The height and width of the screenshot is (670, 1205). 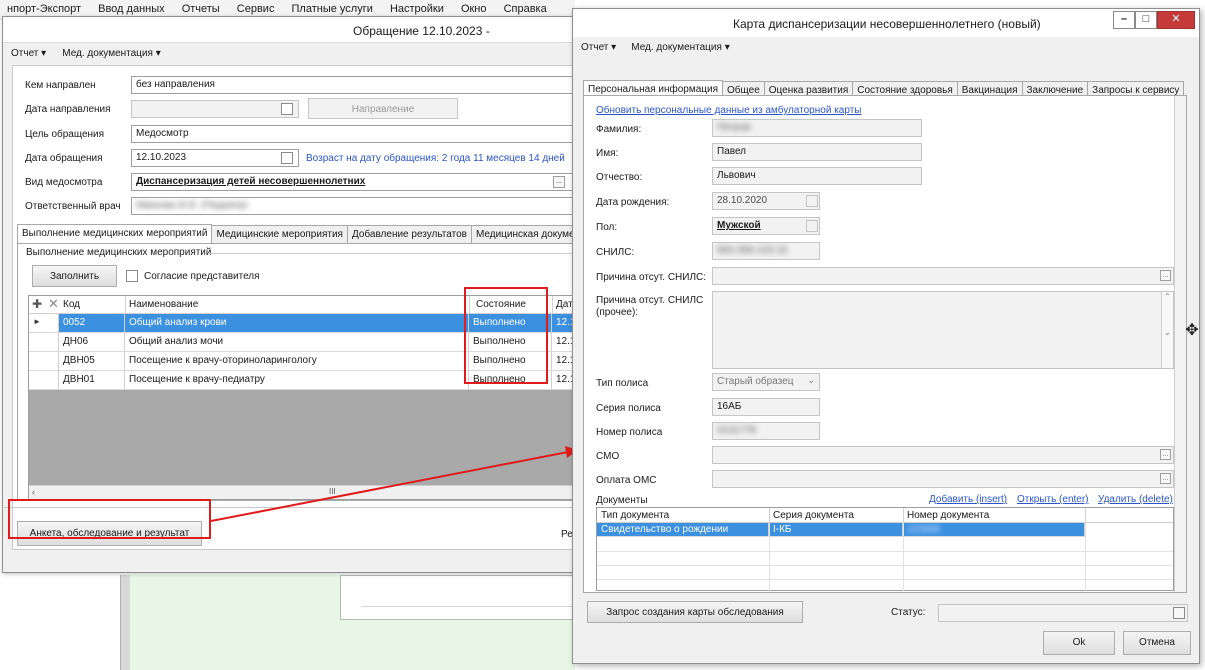 I want to click on snils-label: СНИЛС:, so click(x=615, y=252).